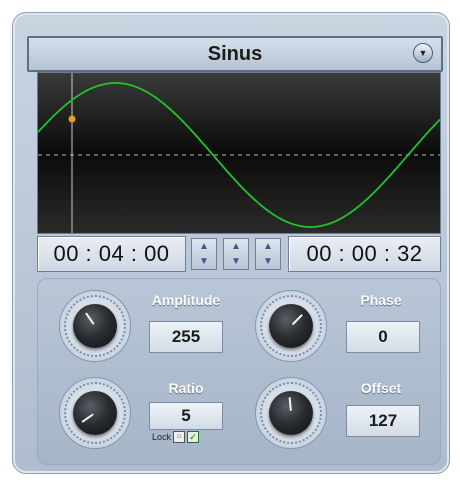 This screenshot has width=460, height=486. I want to click on amplitude-knob, so click(95, 326).